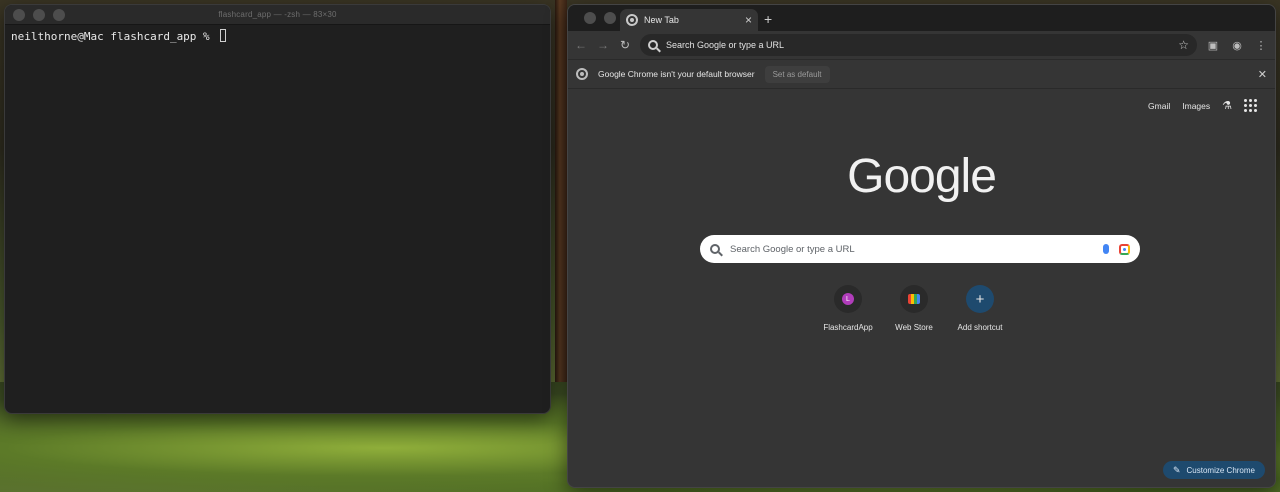  What do you see at coordinates (582, 74) in the screenshot?
I see `chrome-logo-icon` at bounding box center [582, 74].